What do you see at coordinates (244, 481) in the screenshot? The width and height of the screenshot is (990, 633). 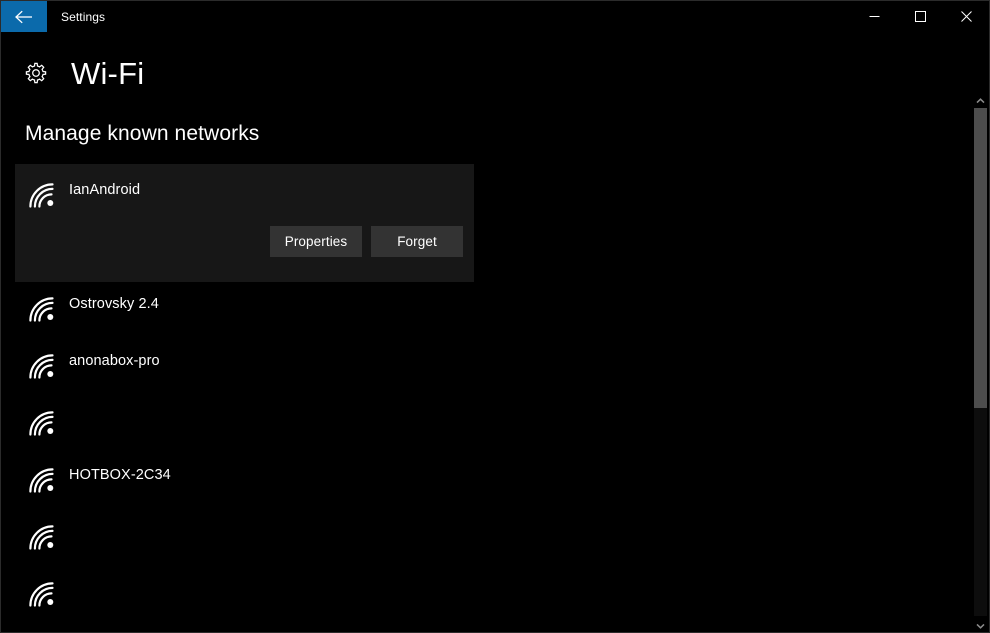 I see `network-item: HOTBOX-2C34` at bounding box center [244, 481].